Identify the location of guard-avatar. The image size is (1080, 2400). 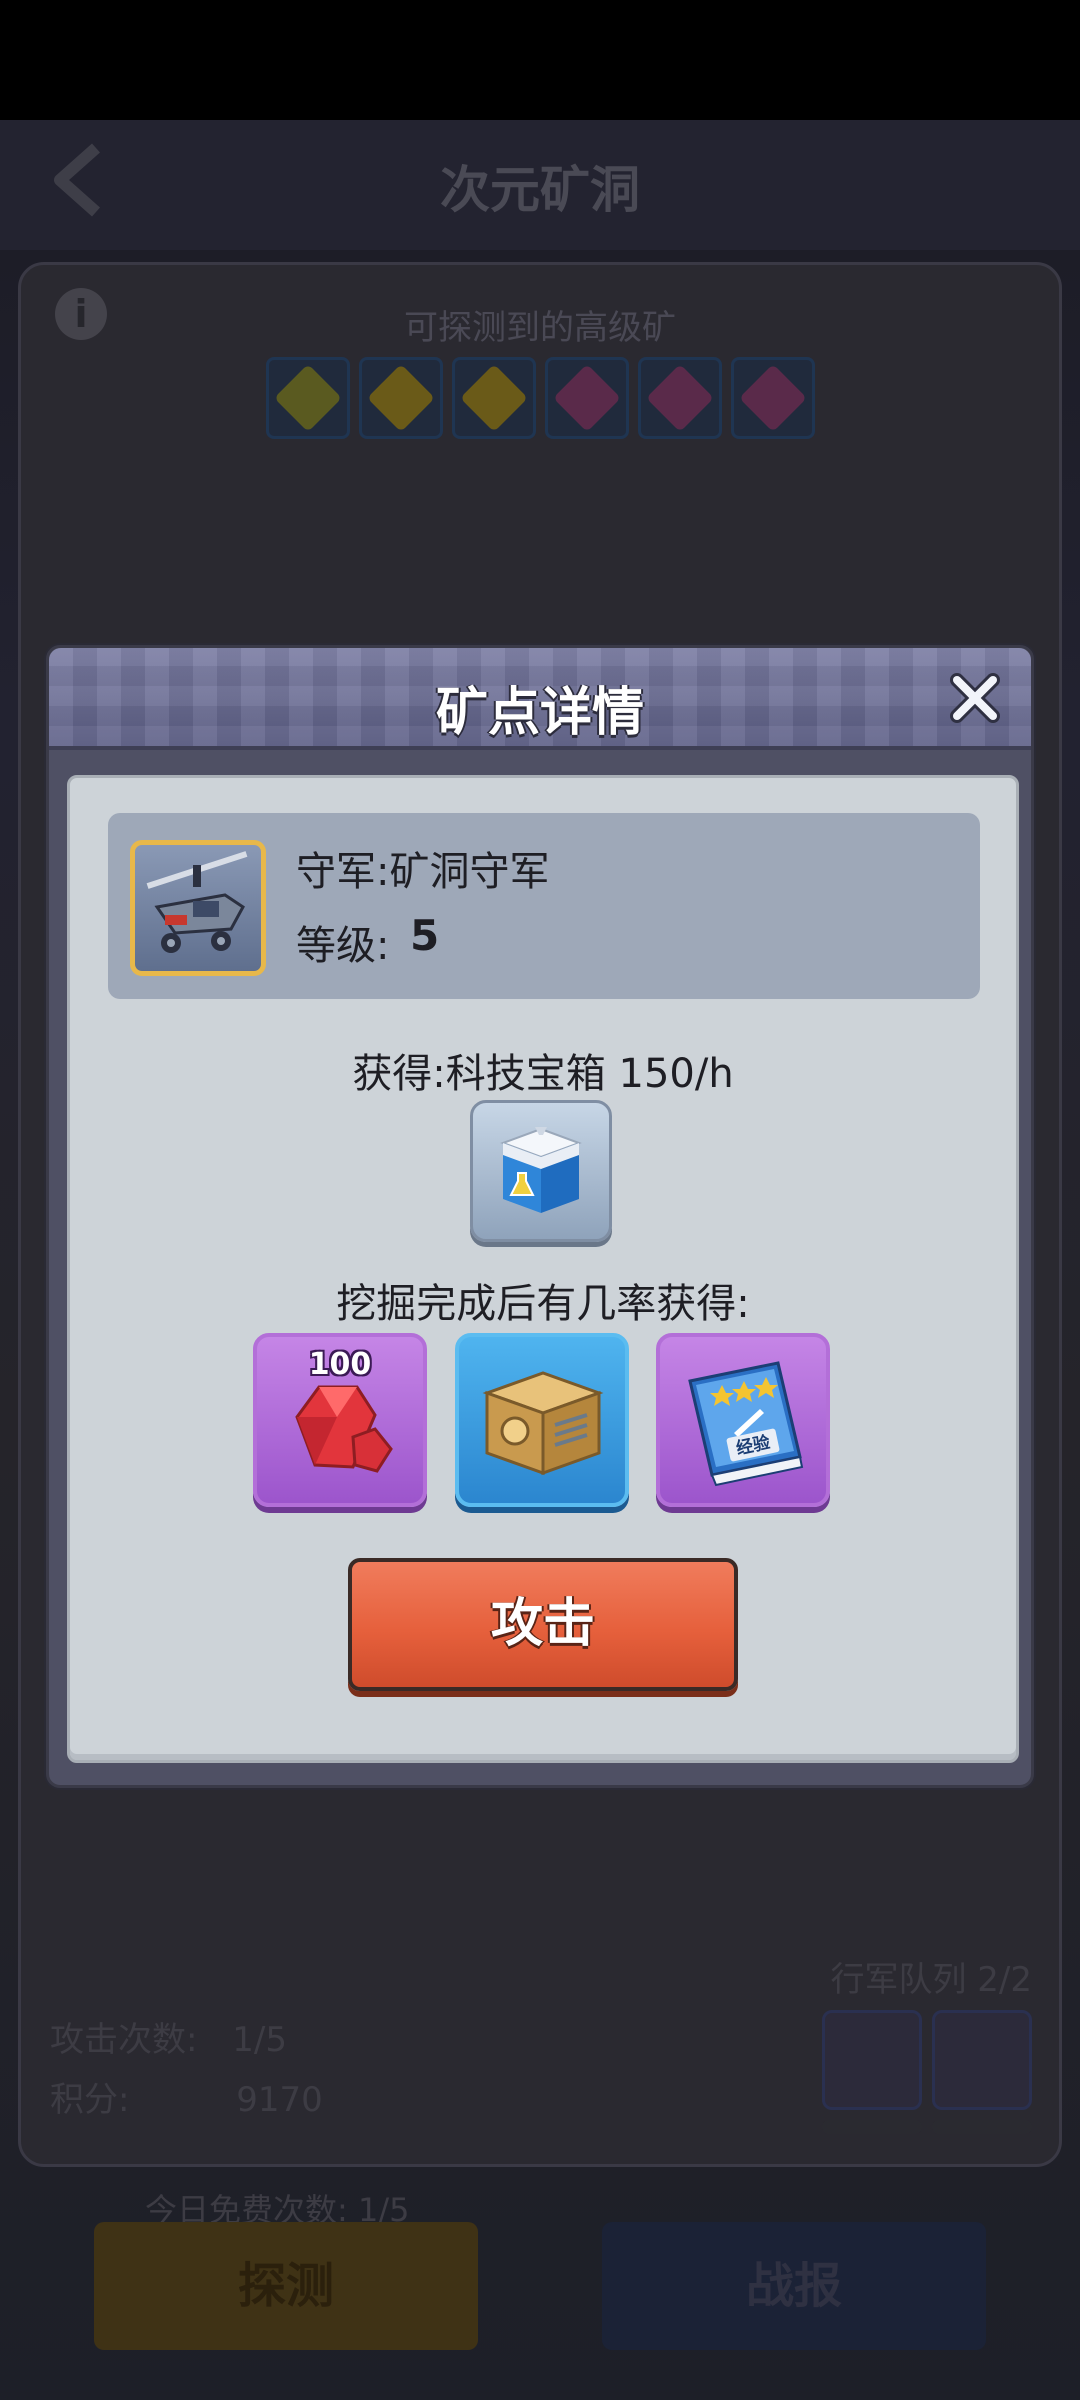
(198, 908).